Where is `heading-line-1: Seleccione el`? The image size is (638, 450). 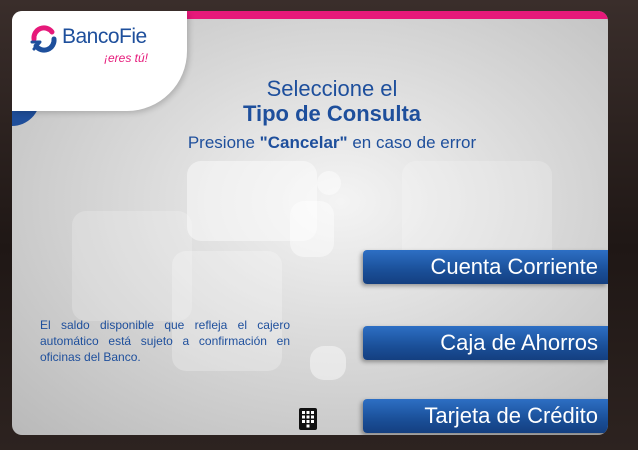 heading-line-1: Seleccione el is located at coordinates (332, 88).